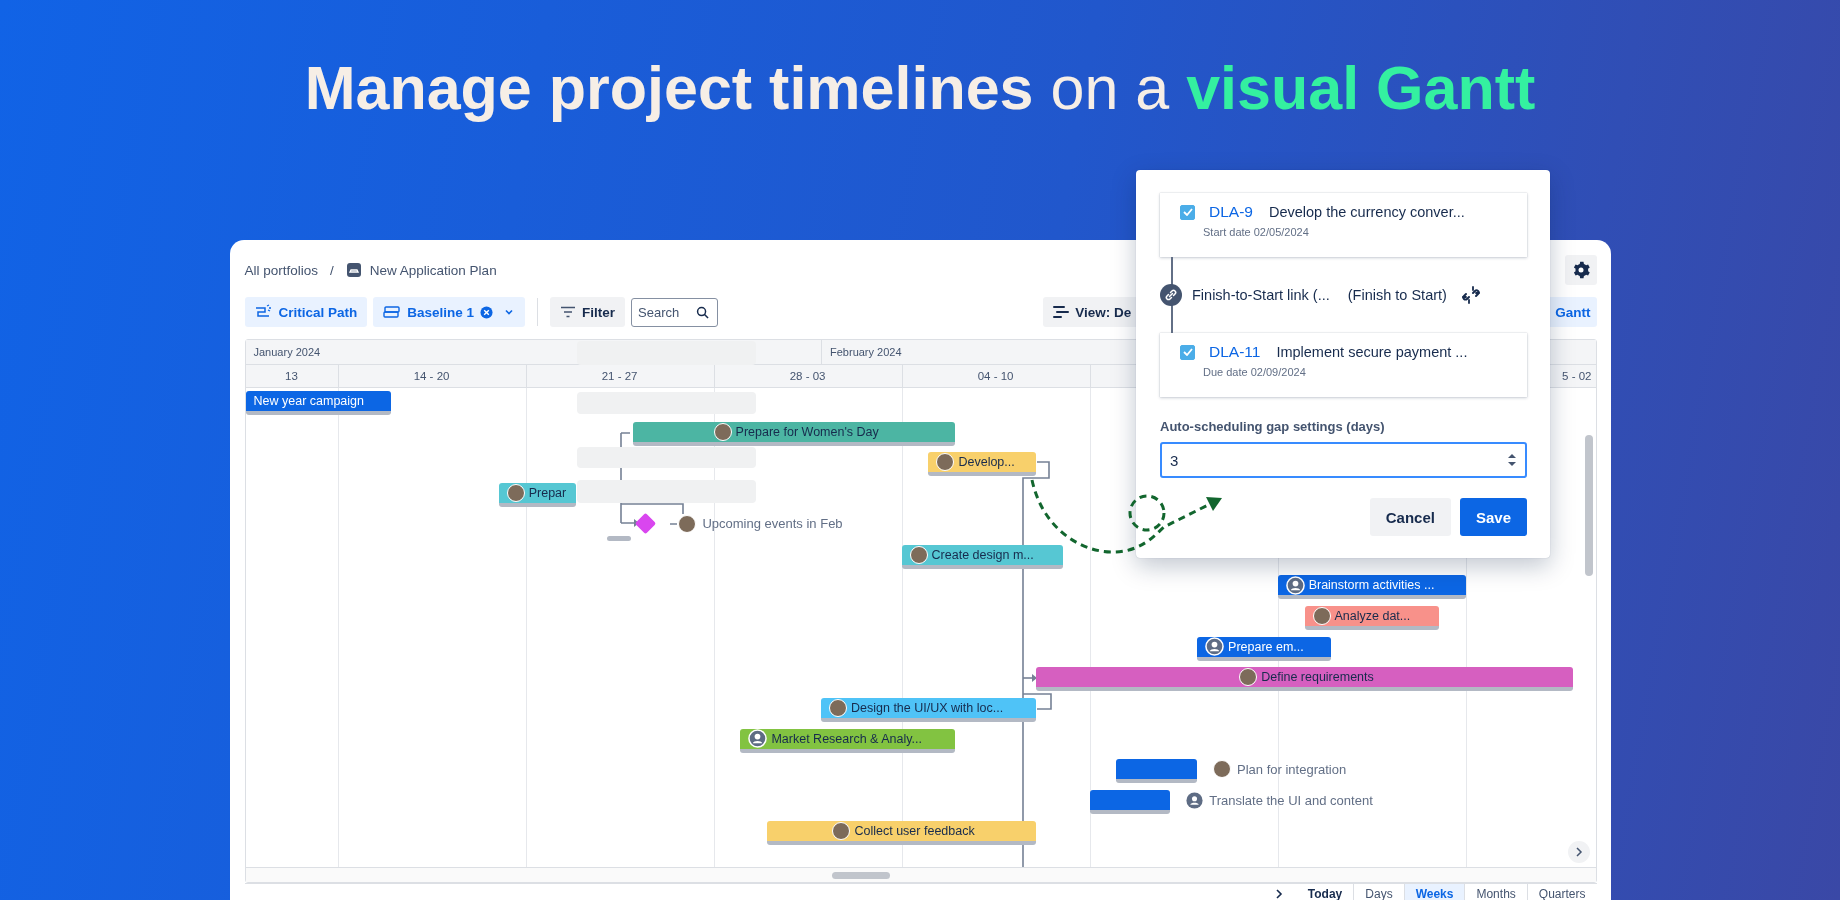  What do you see at coordinates (449, 312) in the screenshot?
I see `baseline-button: Baseline 1` at bounding box center [449, 312].